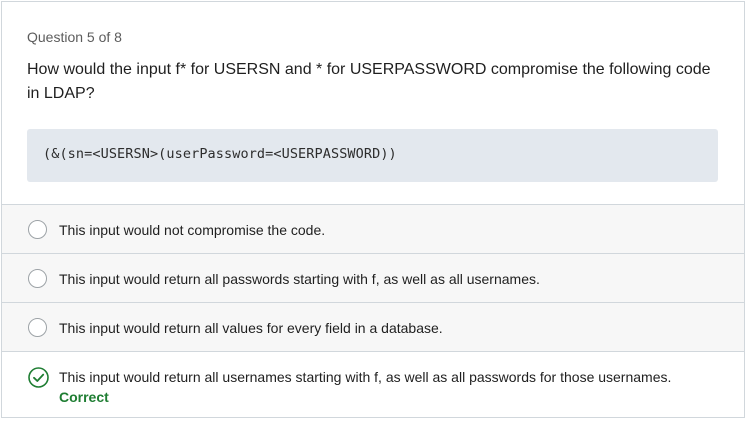 The width and height of the screenshot is (748, 421). Describe the element at coordinates (84, 397) in the screenshot. I see `correct-label: Correct` at that location.